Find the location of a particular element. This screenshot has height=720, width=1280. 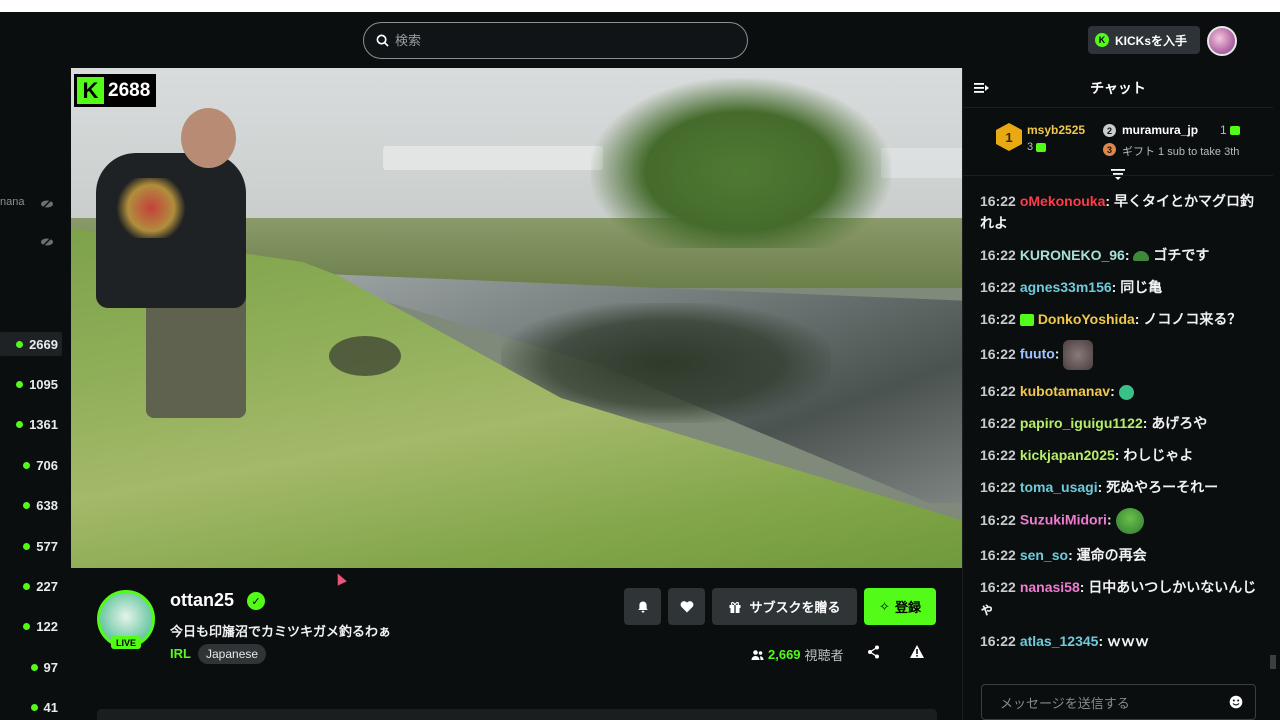

sidebar-viewer-count: 706 is located at coordinates (47, 465).